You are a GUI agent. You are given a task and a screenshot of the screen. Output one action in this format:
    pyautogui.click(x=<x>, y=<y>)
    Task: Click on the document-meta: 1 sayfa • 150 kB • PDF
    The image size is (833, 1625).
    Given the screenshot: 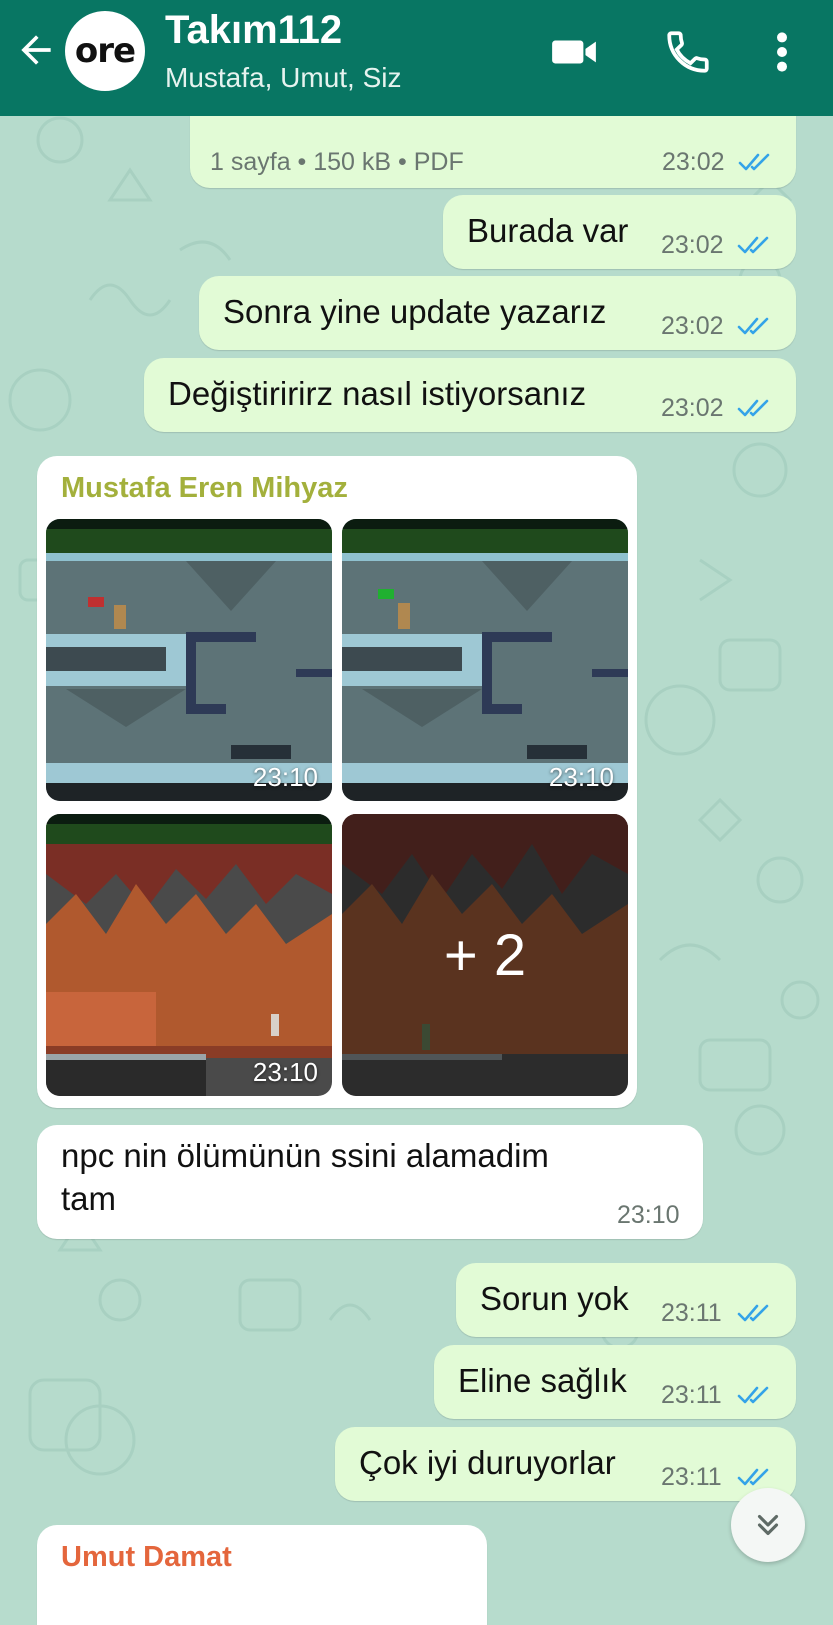 What is the action you would take?
    pyautogui.click(x=337, y=162)
    